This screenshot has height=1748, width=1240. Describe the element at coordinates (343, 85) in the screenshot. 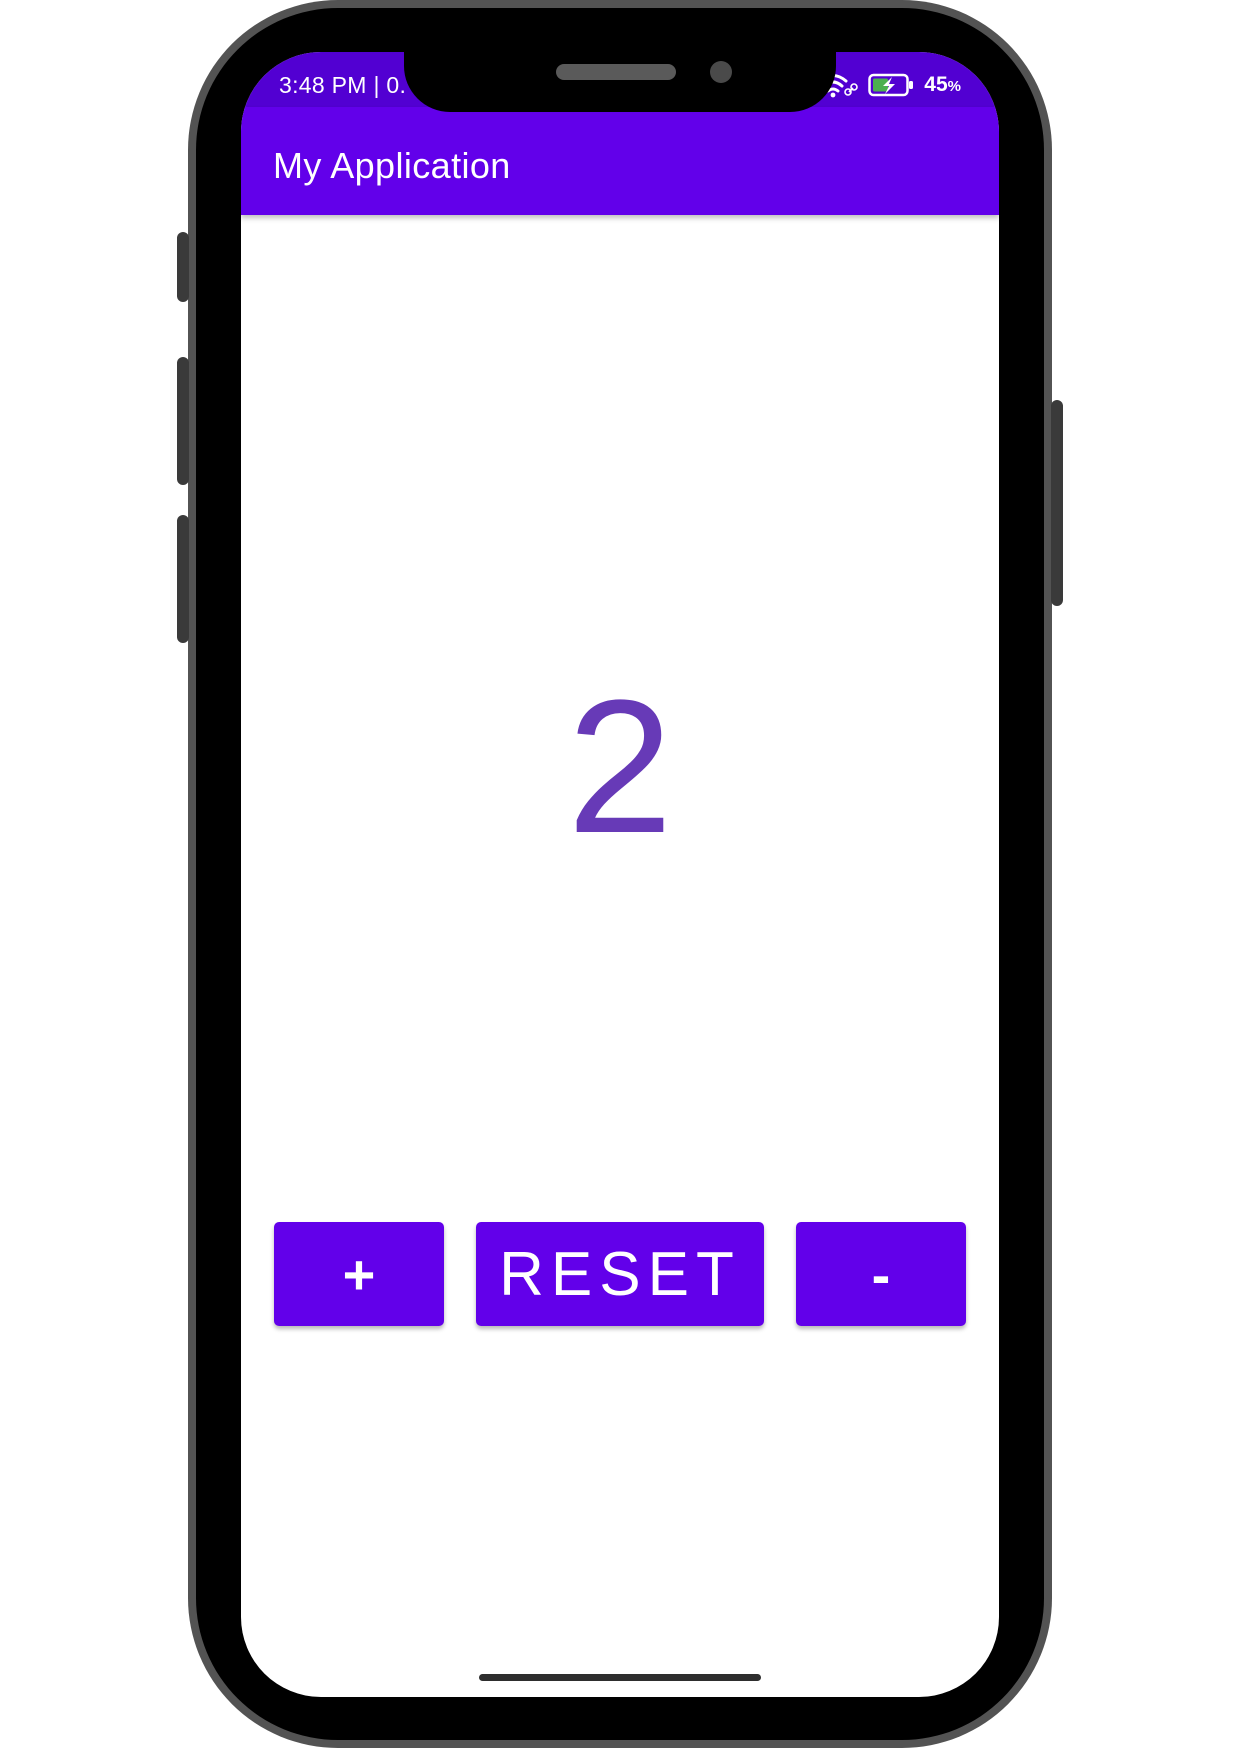

I see `status-time: 3:48 PM | 0.` at that location.